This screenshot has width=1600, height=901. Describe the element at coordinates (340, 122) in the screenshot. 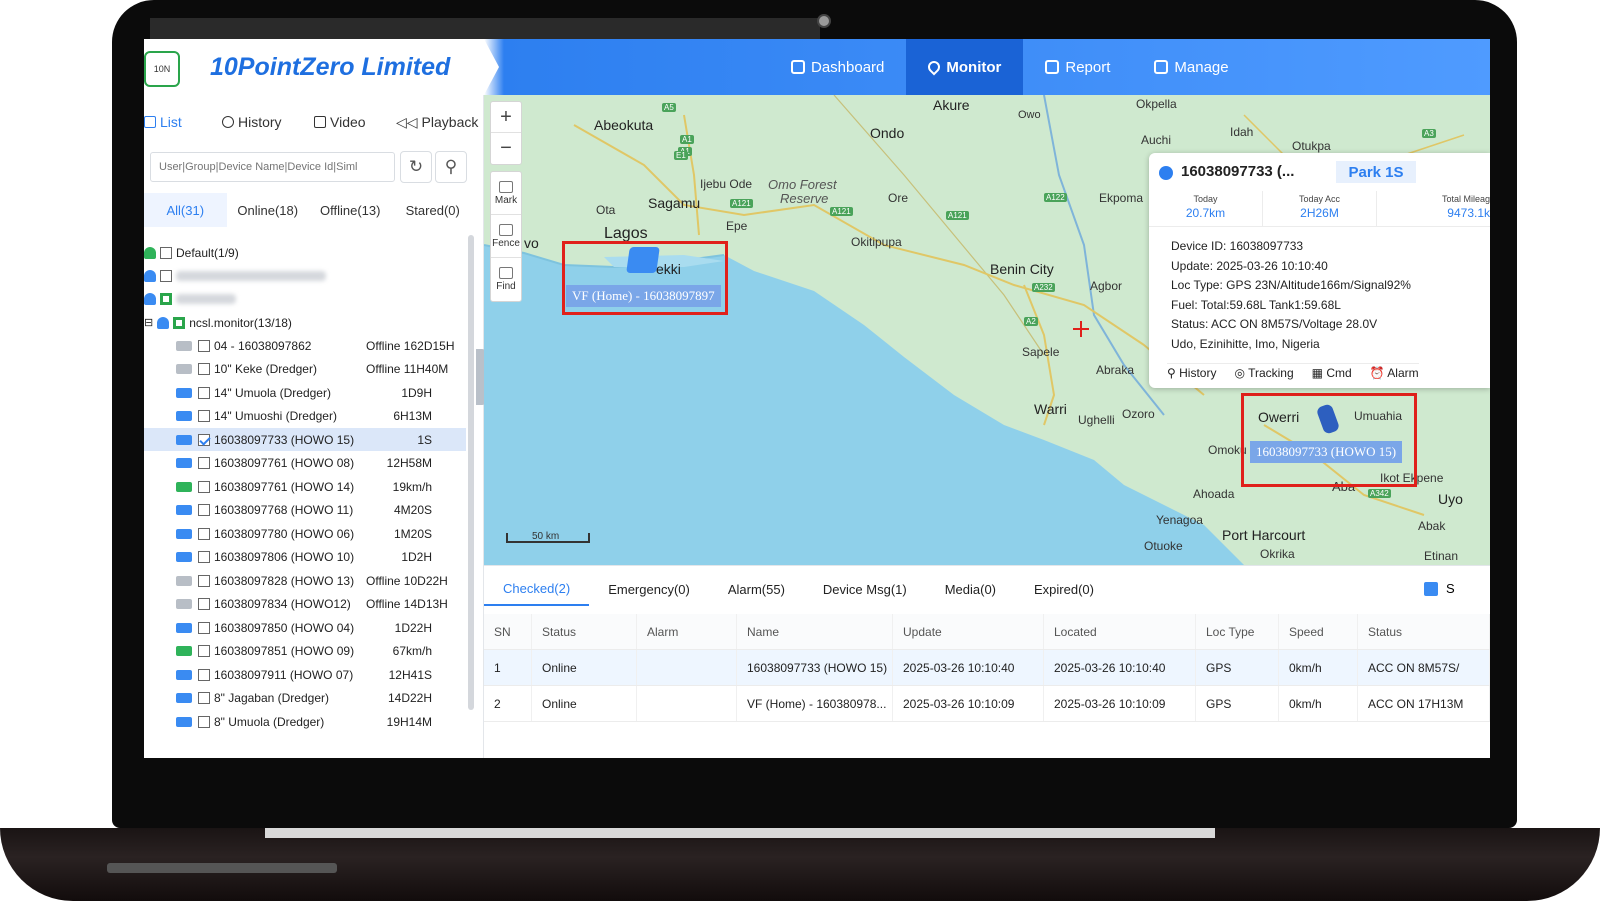

I see `tab-video: Video` at that location.